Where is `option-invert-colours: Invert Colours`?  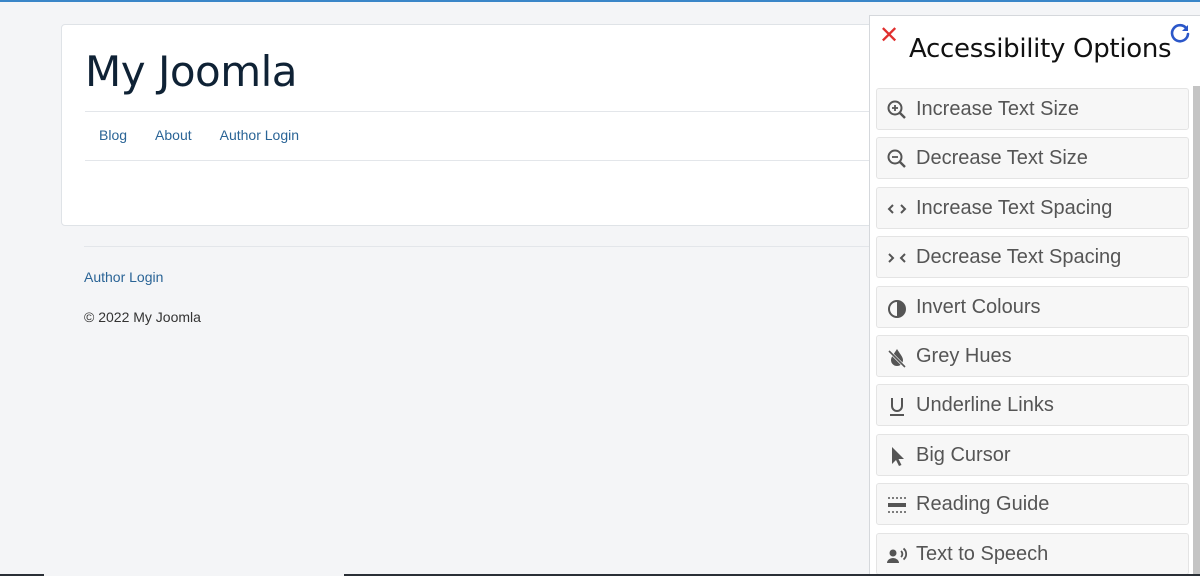
option-invert-colours: Invert Colours is located at coordinates (1032, 306).